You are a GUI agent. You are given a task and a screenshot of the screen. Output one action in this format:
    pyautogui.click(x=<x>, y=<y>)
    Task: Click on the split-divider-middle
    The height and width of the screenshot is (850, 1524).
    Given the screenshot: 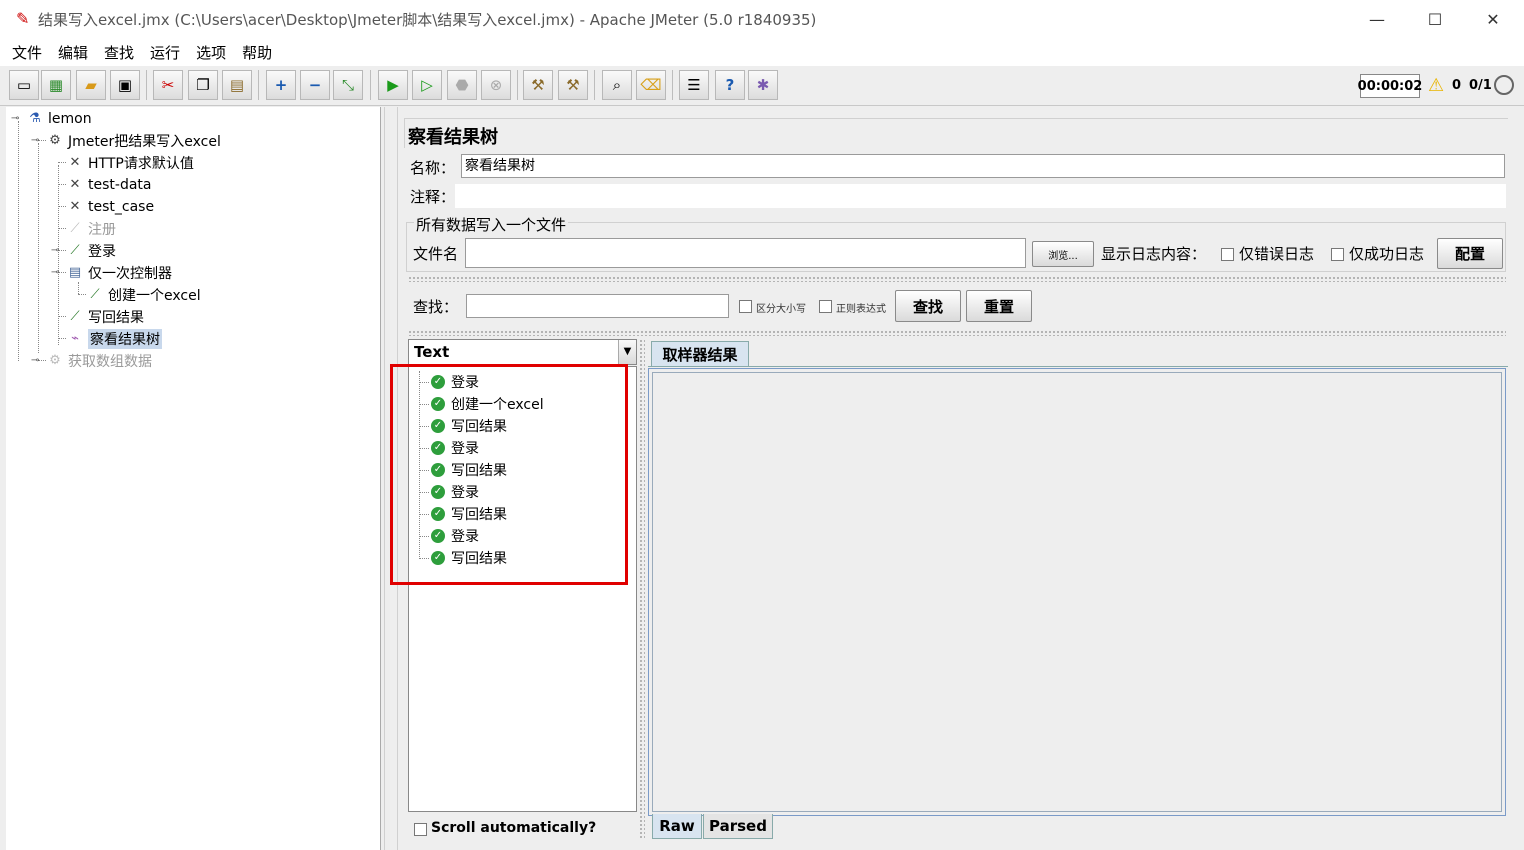 What is the action you would take?
    pyautogui.click(x=957, y=333)
    